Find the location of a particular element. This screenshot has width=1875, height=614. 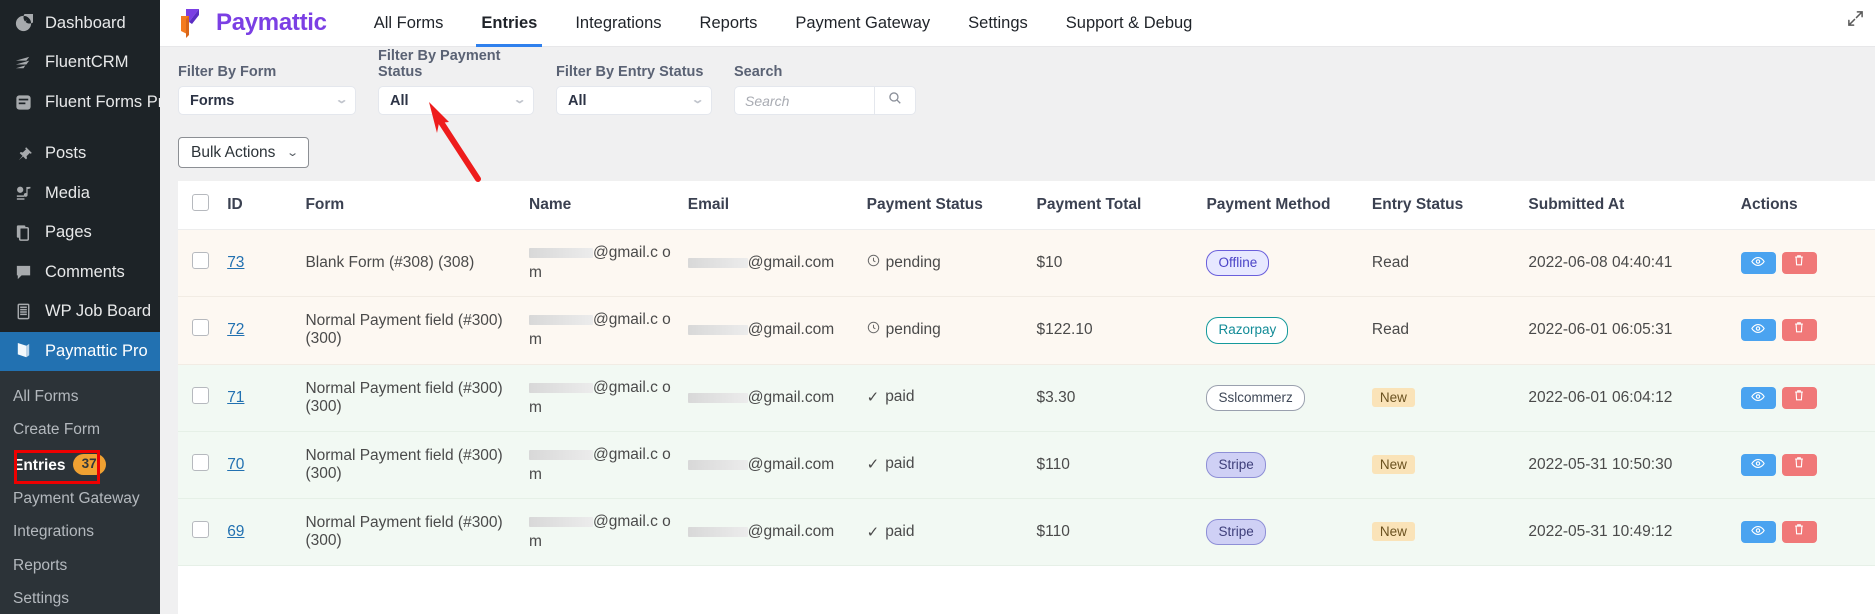

filter-payment-status-select: All ⌄ is located at coordinates (456, 100).